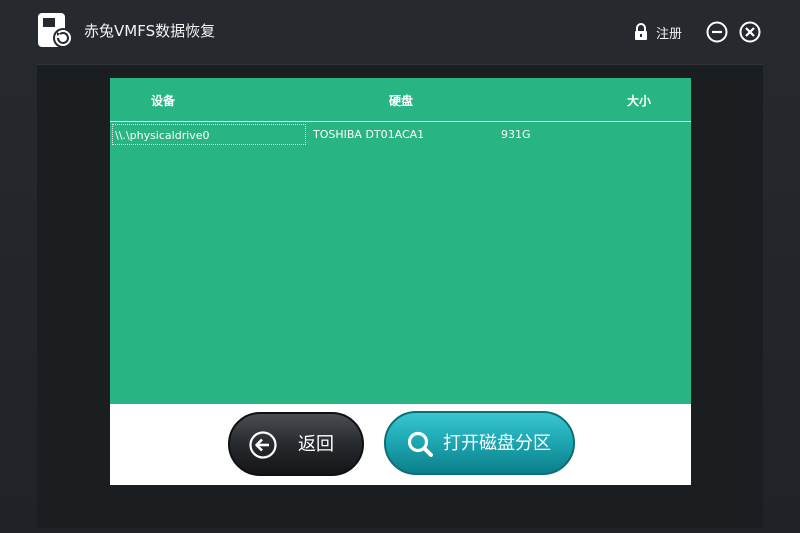 This screenshot has height=533, width=800. What do you see at coordinates (163, 100) in the screenshot?
I see `column-header-device: 设备` at bounding box center [163, 100].